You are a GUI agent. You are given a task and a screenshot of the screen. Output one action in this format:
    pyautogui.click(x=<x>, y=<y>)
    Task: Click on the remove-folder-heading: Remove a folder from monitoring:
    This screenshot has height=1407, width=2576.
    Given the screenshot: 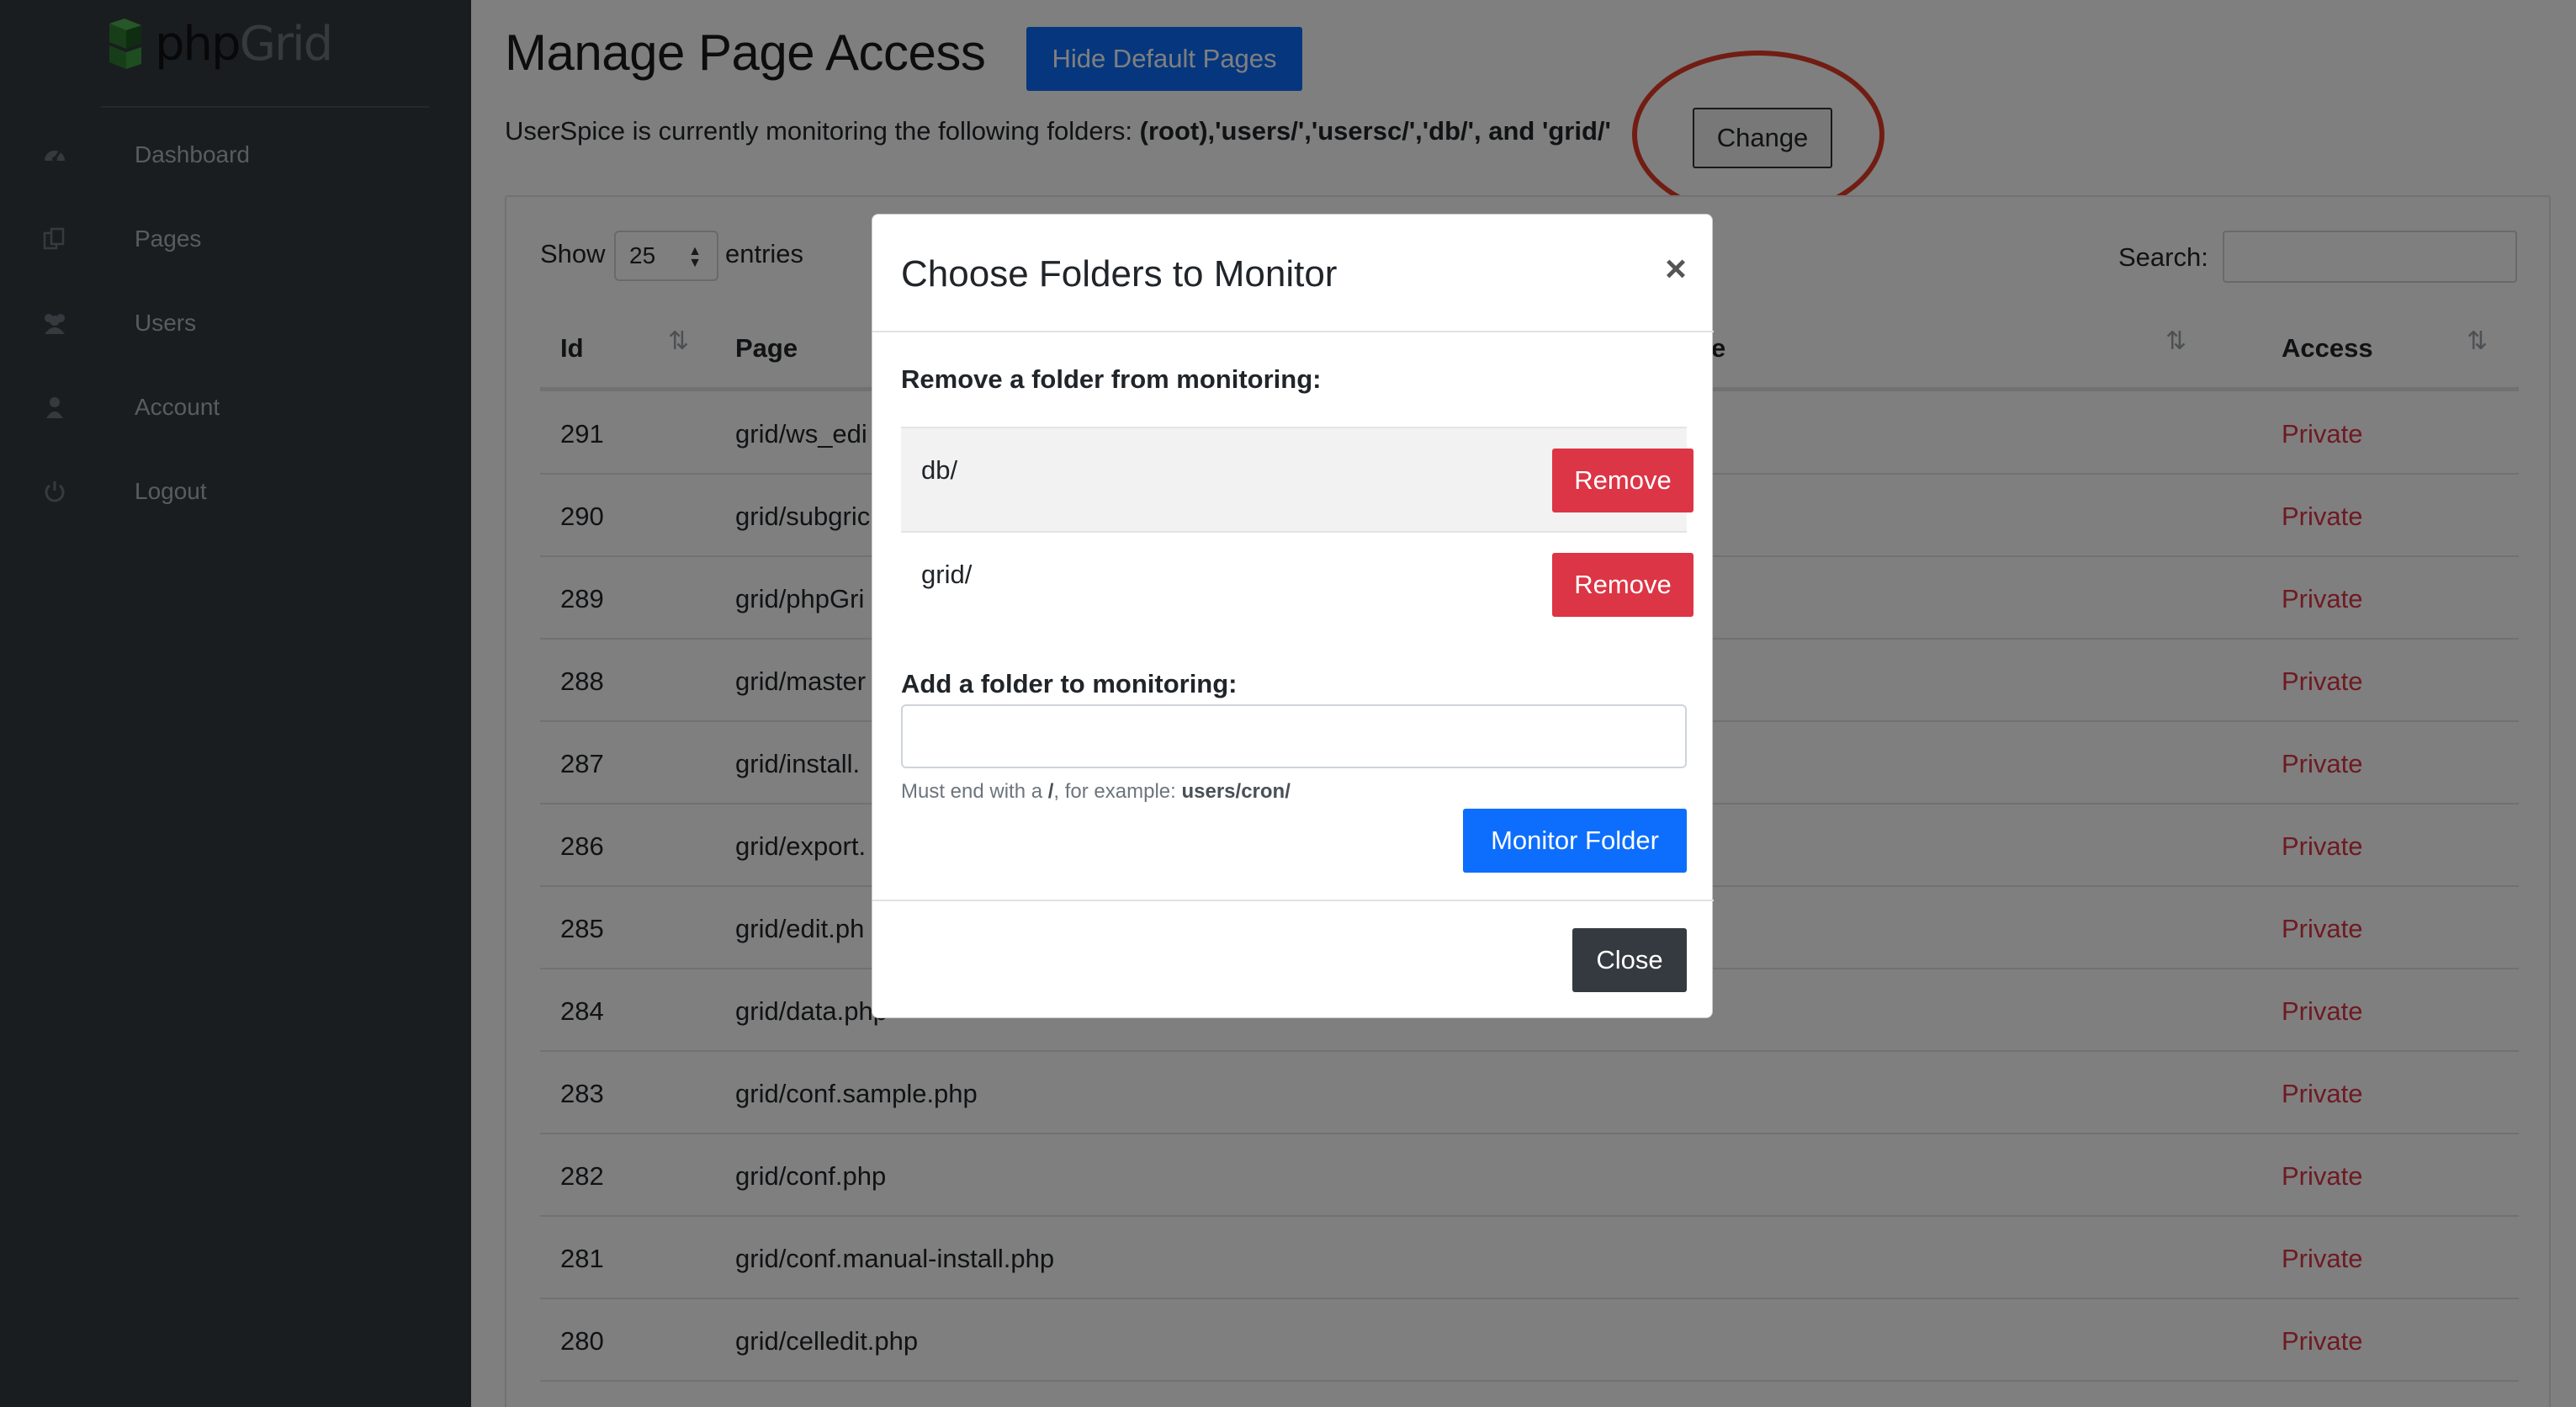 What is the action you would take?
    pyautogui.click(x=1111, y=379)
    